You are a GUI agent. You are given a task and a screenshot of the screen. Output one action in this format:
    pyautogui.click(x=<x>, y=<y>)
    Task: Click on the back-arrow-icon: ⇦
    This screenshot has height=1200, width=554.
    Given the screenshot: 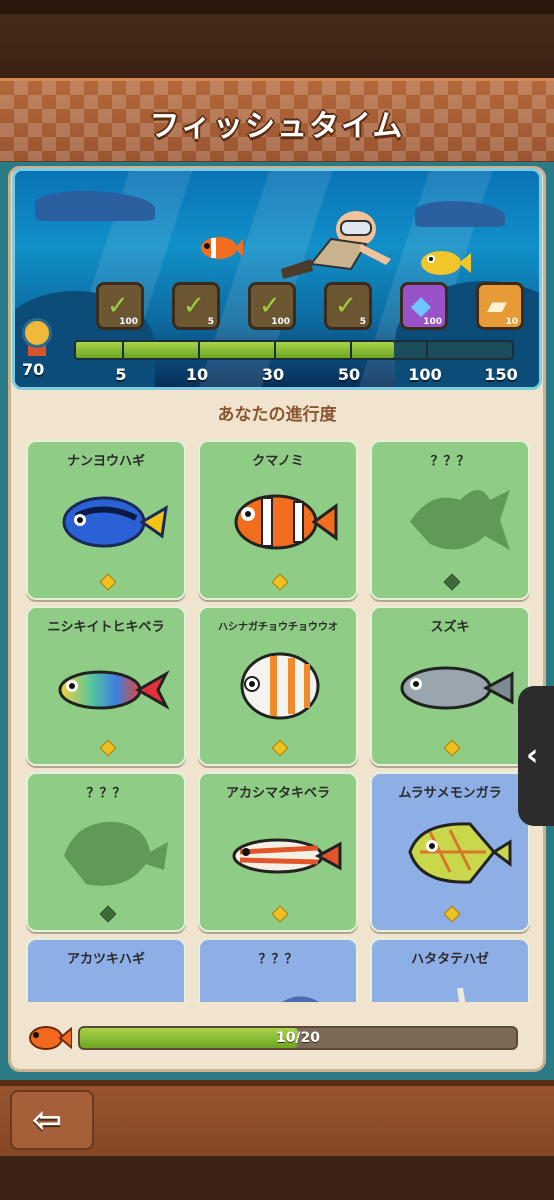 What is the action you would take?
    pyautogui.click(x=47, y=1120)
    